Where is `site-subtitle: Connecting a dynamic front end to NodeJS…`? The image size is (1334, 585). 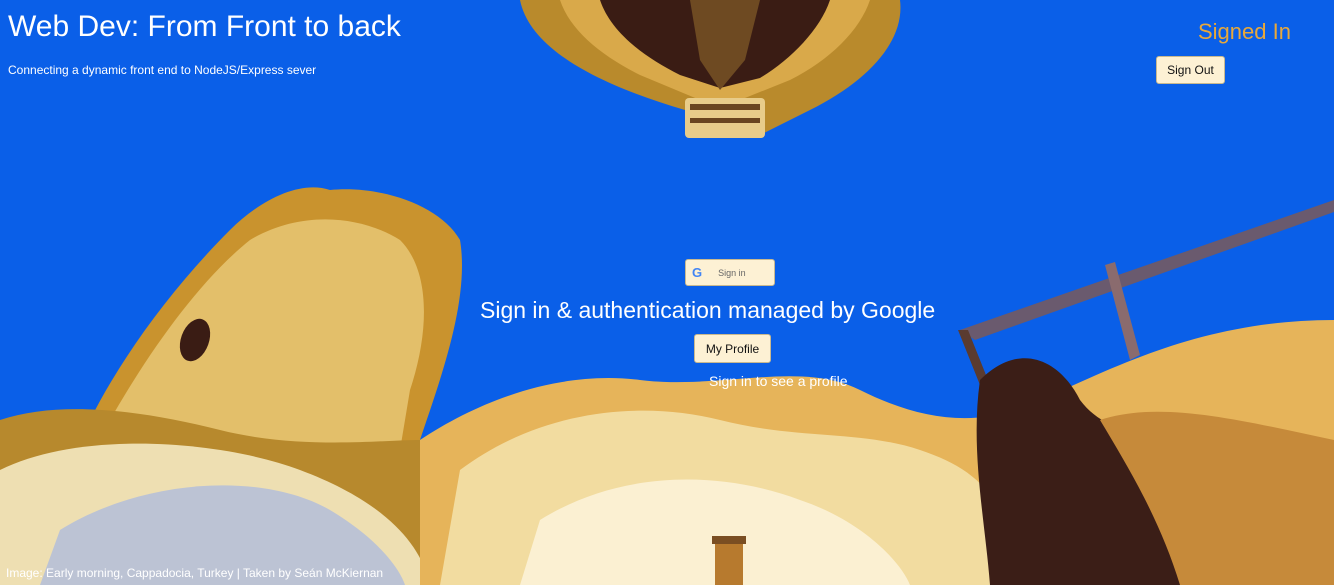
site-subtitle: Connecting a dynamic front end to NodeJS… is located at coordinates (162, 70).